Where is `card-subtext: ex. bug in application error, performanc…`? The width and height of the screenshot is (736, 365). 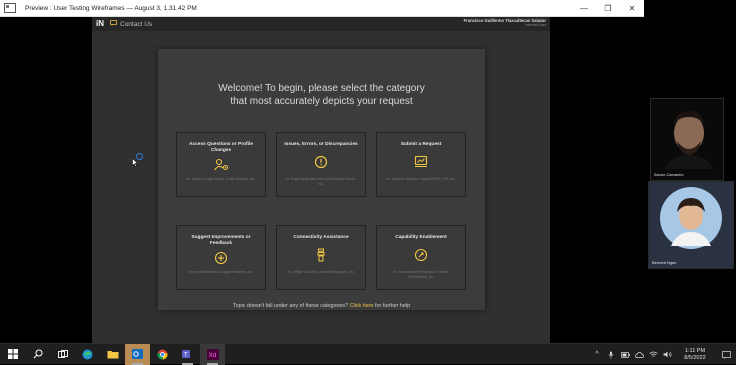 card-subtext: ex. bug in application error, performanc… is located at coordinates (321, 181).